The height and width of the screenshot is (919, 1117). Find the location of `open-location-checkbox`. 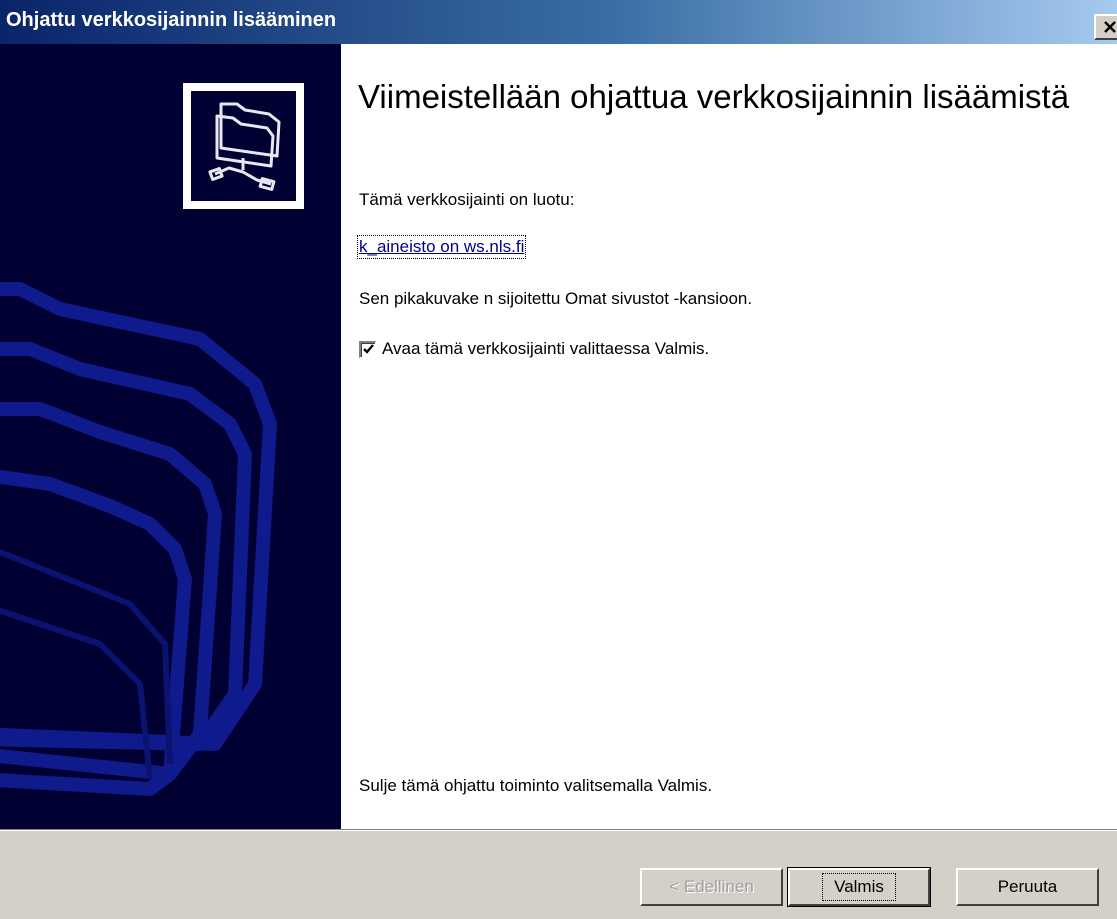

open-location-checkbox is located at coordinates (367, 349).